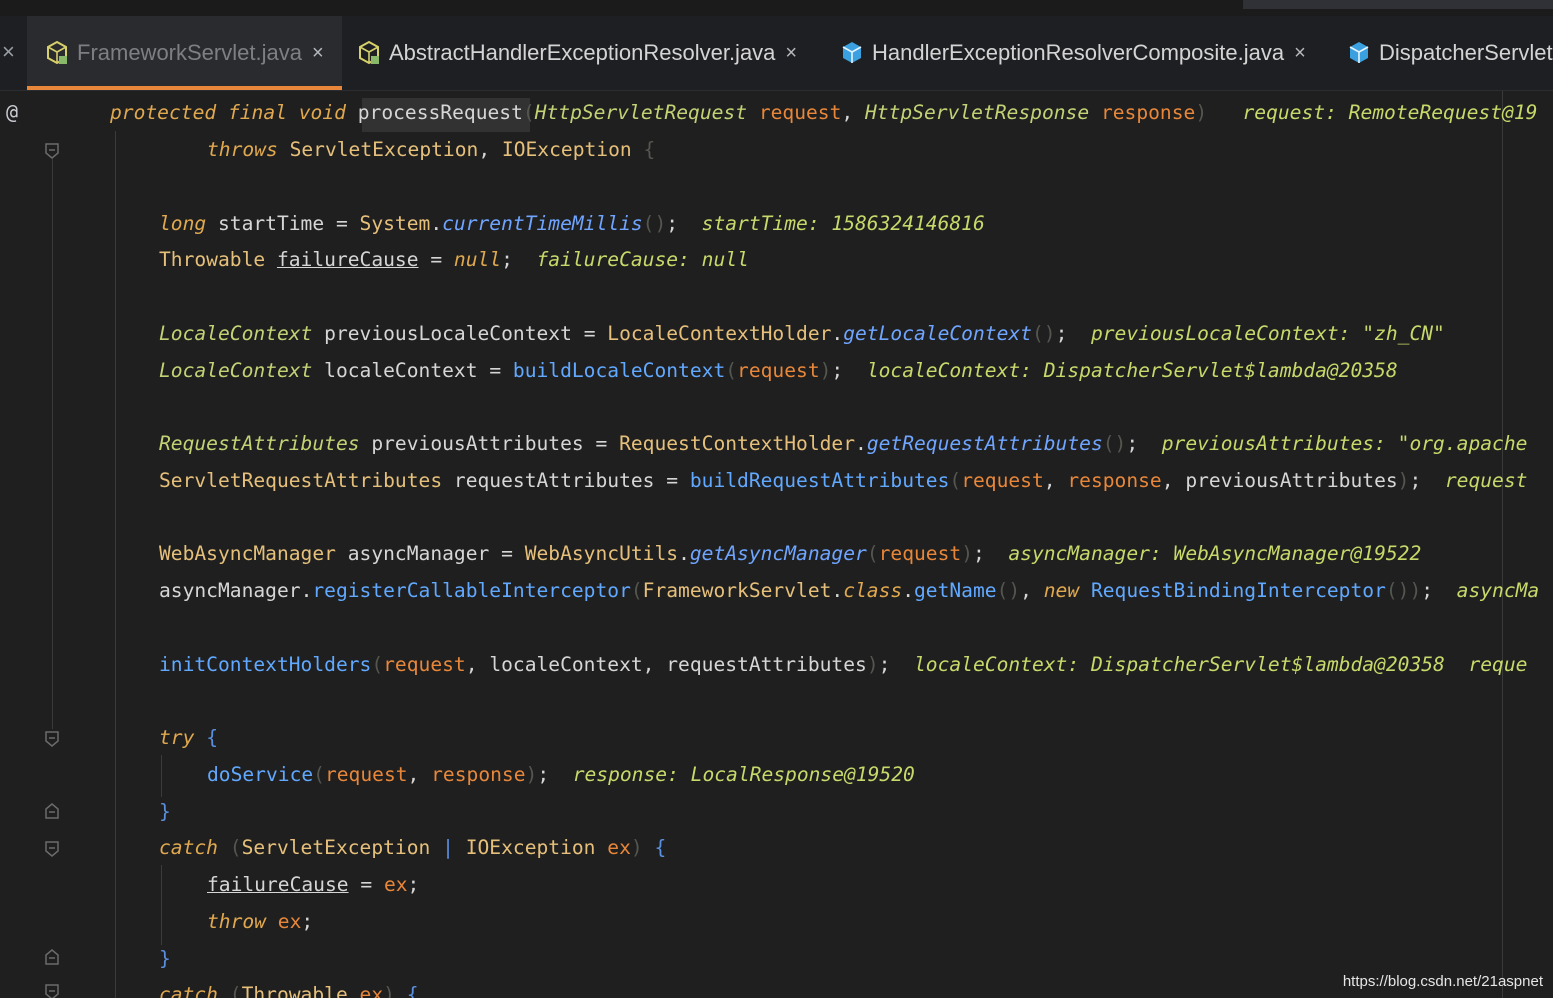 This screenshot has height=998, width=1553. What do you see at coordinates (431, 149) in the screenshot?
I see `code-line: throws ServletException, IOException {` at bounding box center [431, 149].